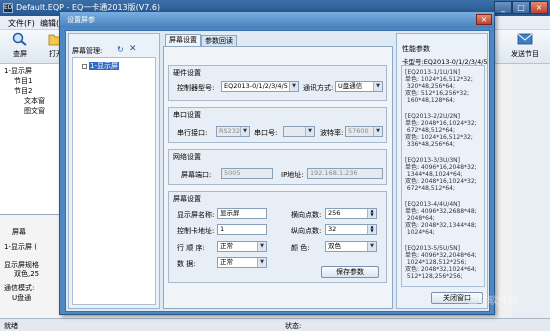 The image size is (550, 331). What do you see at coordinates (104, 66) in the screenshot?
I see `screen-tree-node-label: 1-显示屏` at bounding box center [104, 66].